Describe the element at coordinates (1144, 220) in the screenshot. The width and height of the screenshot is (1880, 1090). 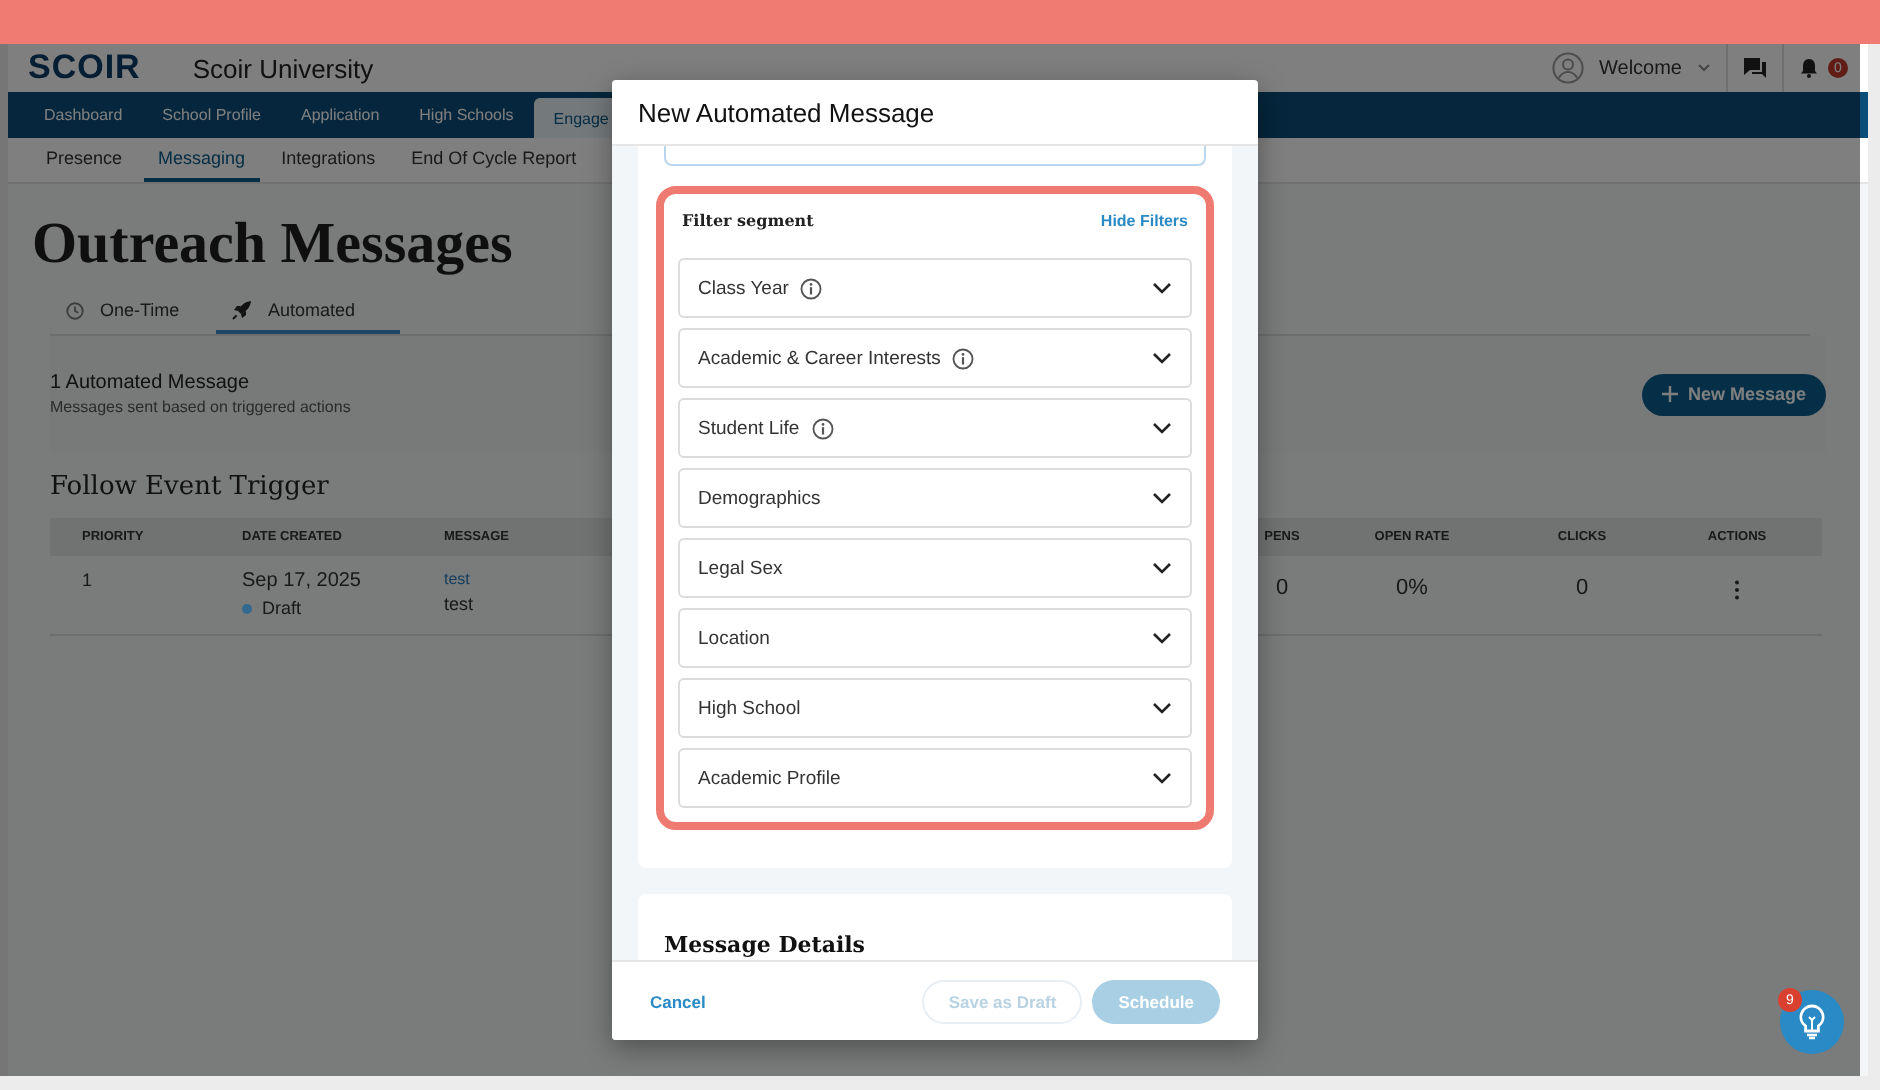
I see `hide-filters-link: Hide Filters` at that location.